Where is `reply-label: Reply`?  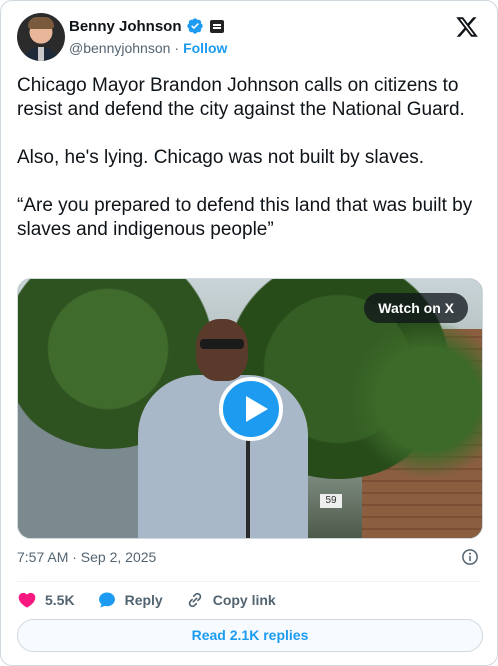 reply-label: Reply is located at coordinates (143, 600).